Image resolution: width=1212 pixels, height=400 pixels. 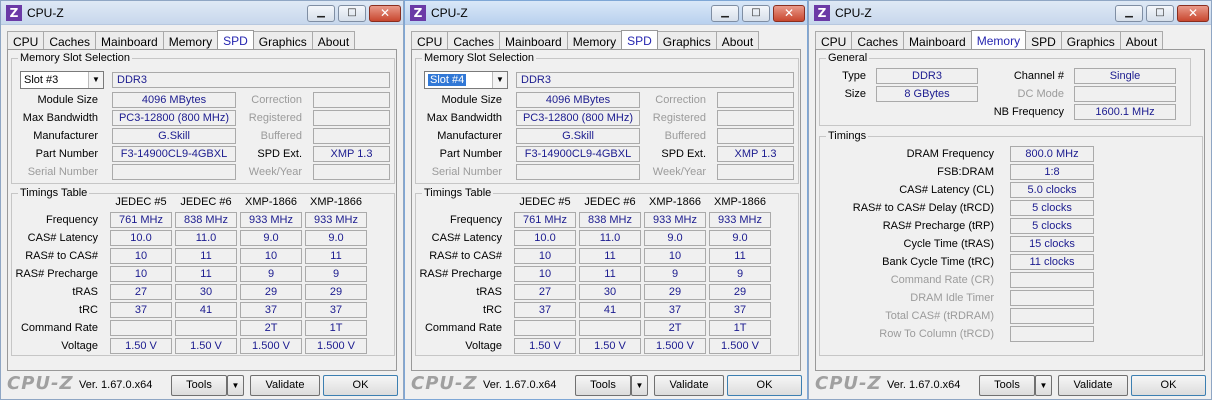 What do you see at coordinates (141, 292) in the screenshot?
I see `timings-cell: 27` at bounding box center [141, 292].